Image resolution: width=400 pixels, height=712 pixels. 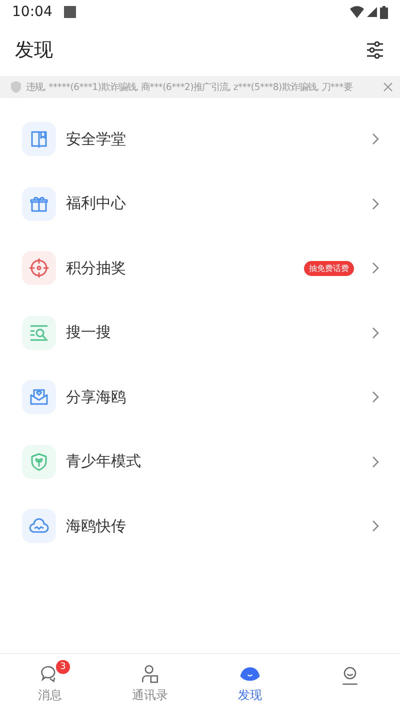 I want to click on menu-item: 积分抽奖, so click(x=180, y=268).